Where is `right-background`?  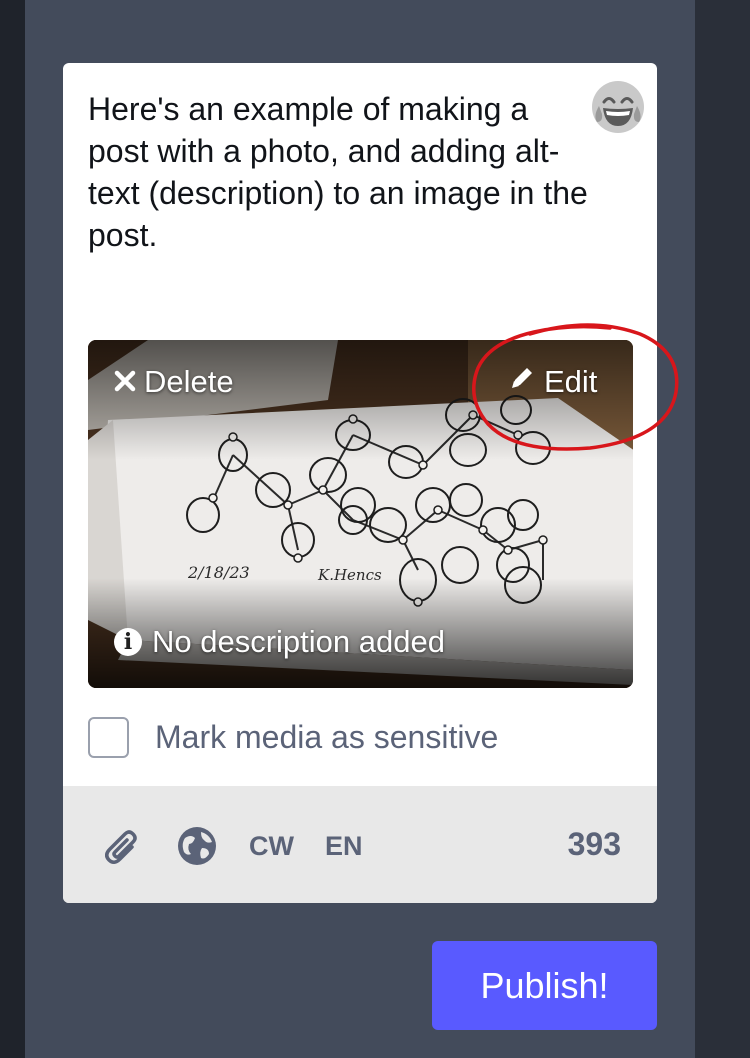 right-background is located at coordinates (722, 529).